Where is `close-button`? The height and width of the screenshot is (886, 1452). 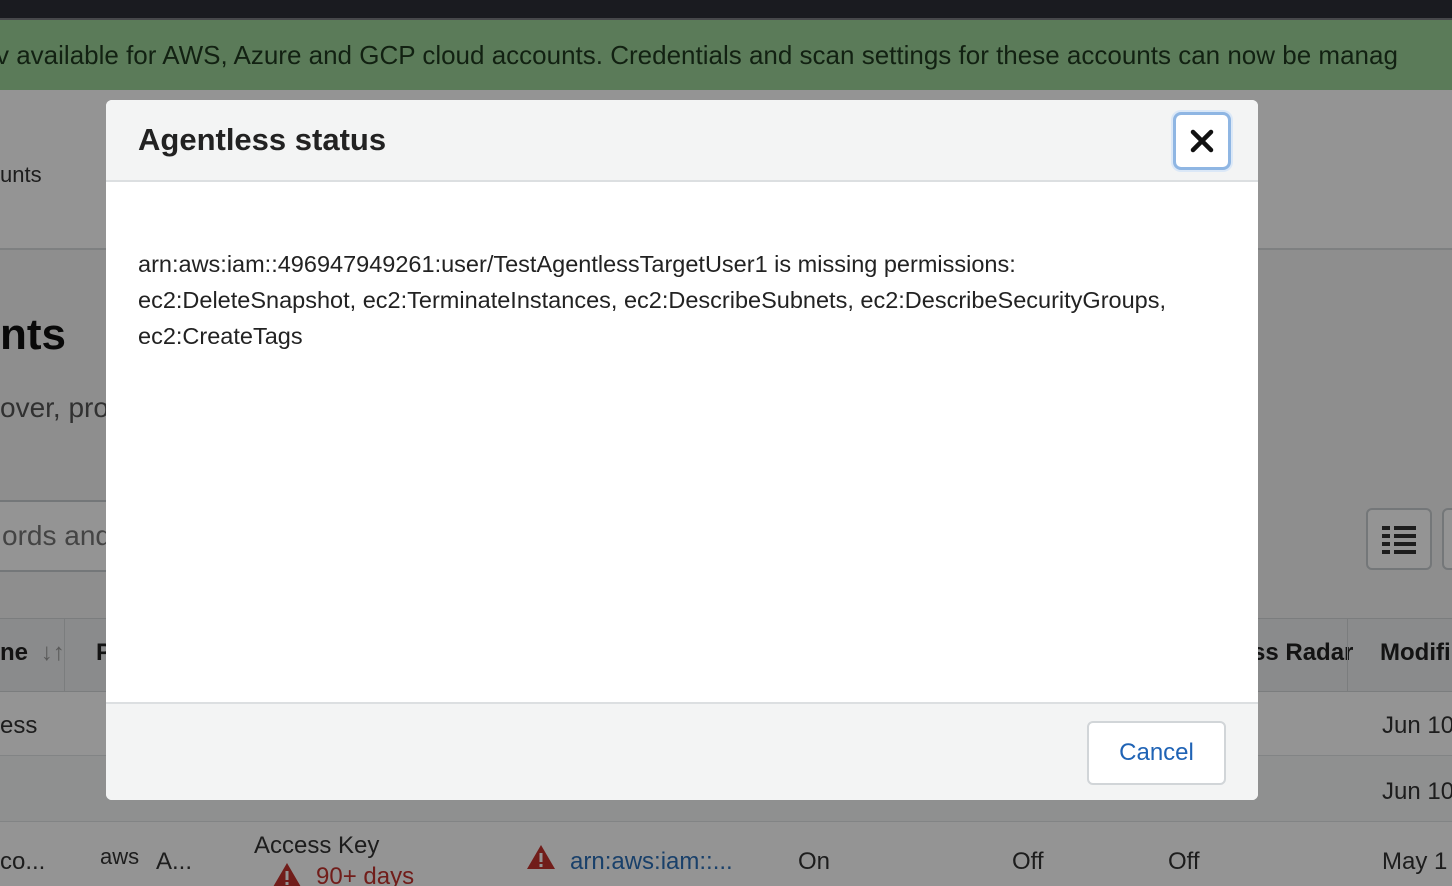 close-button is located at coordinates (1202, 141).